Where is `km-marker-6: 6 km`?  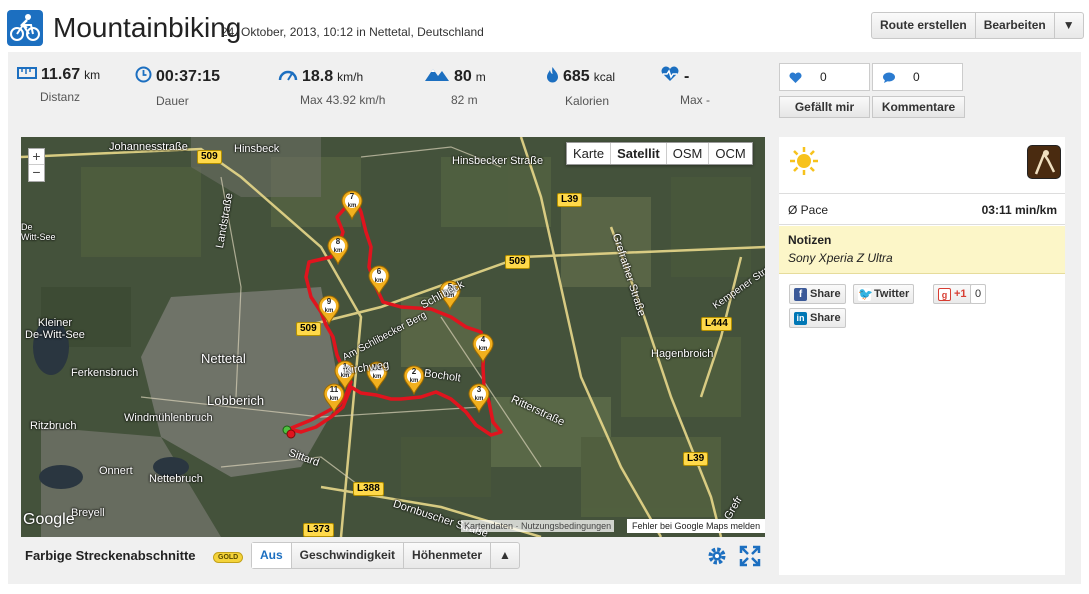 km-marker-6: 6 km is located at coordinates (379, 280).